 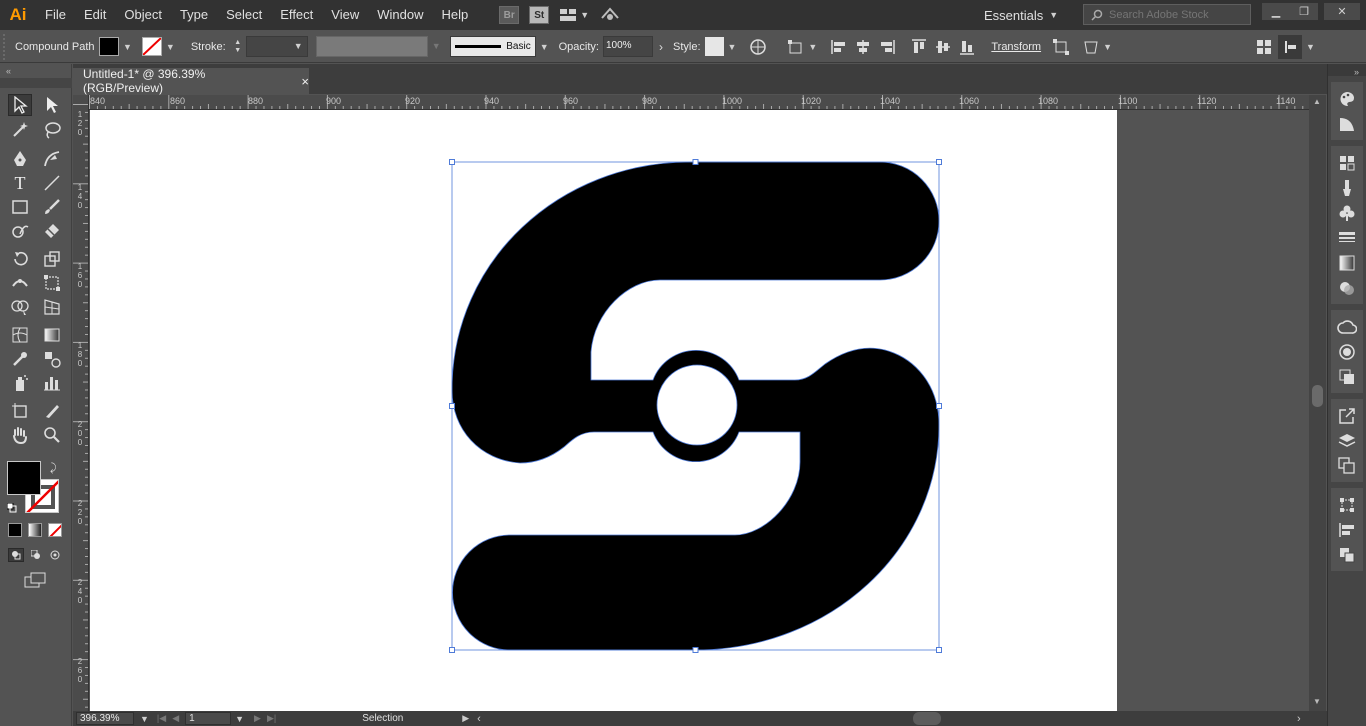 What do you see at coordinates (144, 719) in the screenshot?
I see `zoom-dropdown-icon: ▼` at bounding box center [144, 719].